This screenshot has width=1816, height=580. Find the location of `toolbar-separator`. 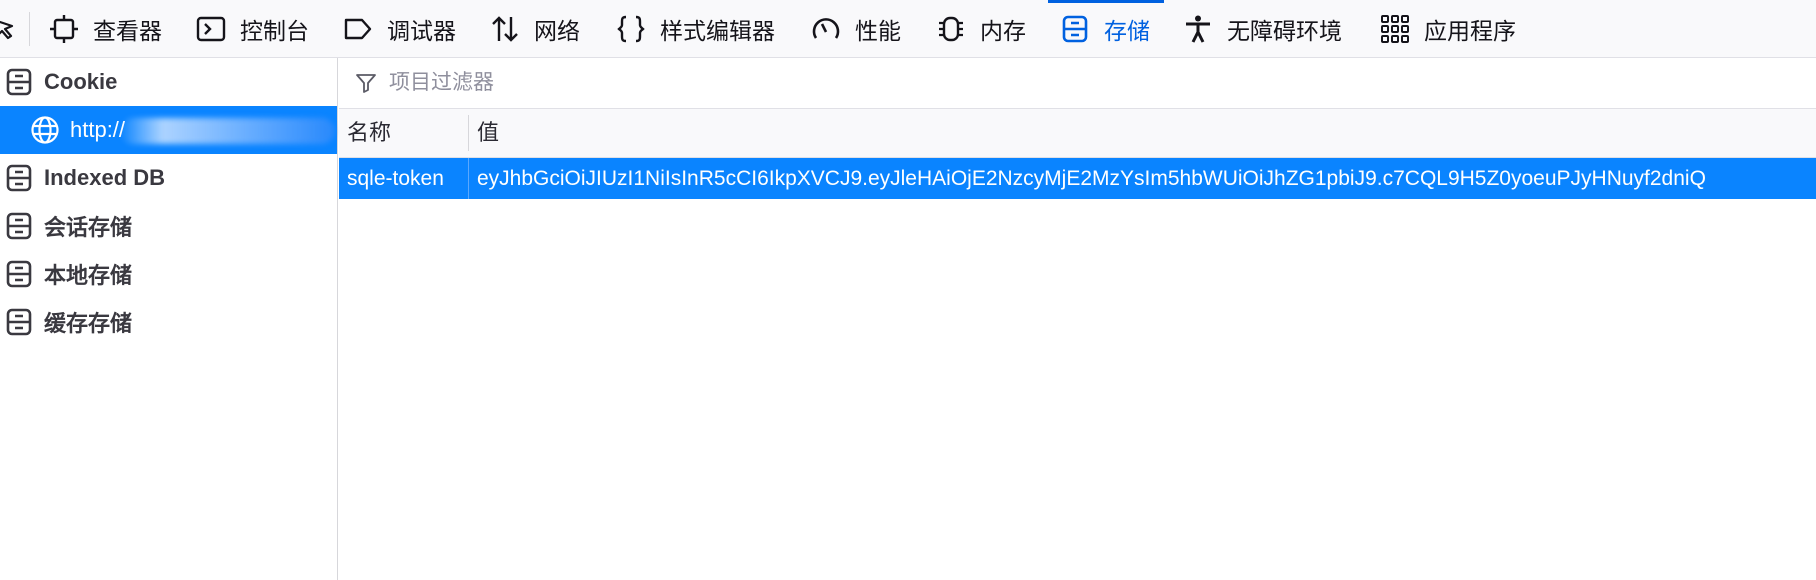

toolbar-separator is located at coordinates (29, 29).